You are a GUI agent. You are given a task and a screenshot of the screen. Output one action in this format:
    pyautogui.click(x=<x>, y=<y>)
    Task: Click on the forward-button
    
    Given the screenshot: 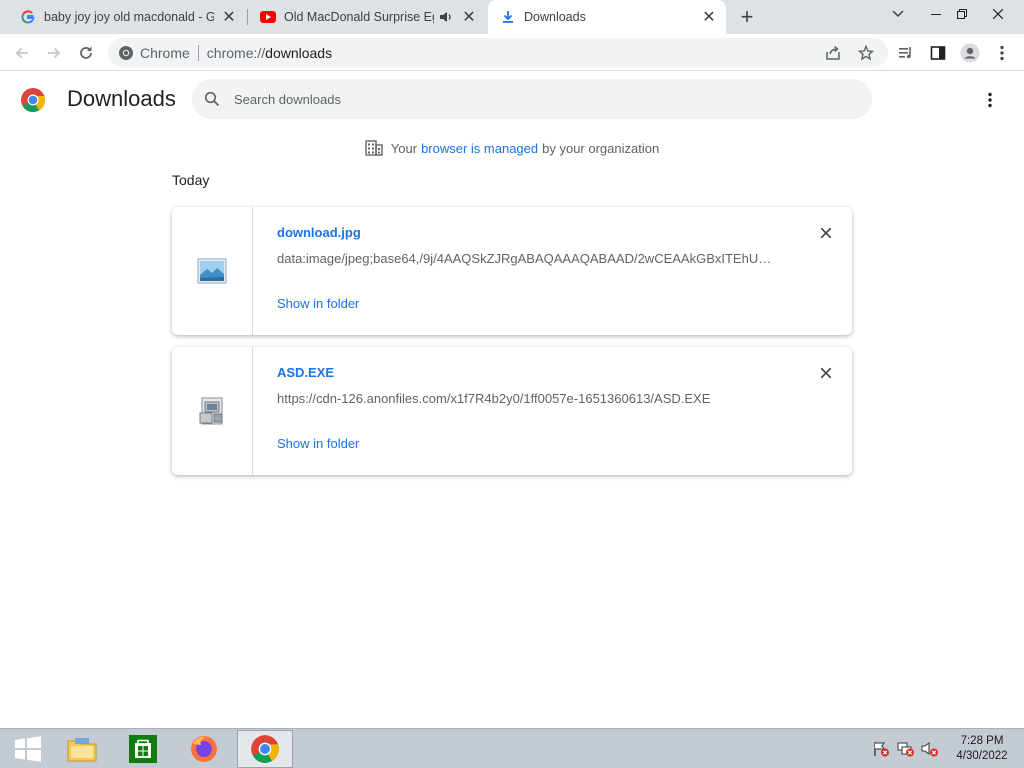 What is the action you would take?
    pyautogui.click(x=54, y=53)
    